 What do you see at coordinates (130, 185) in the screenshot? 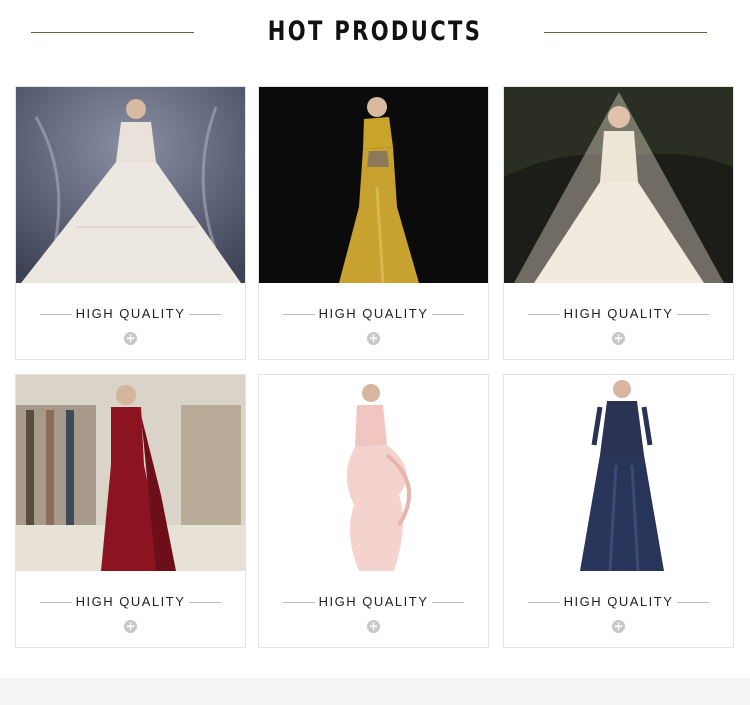
I see `product-image-white-ballgown` at bounding box center [130, 185].